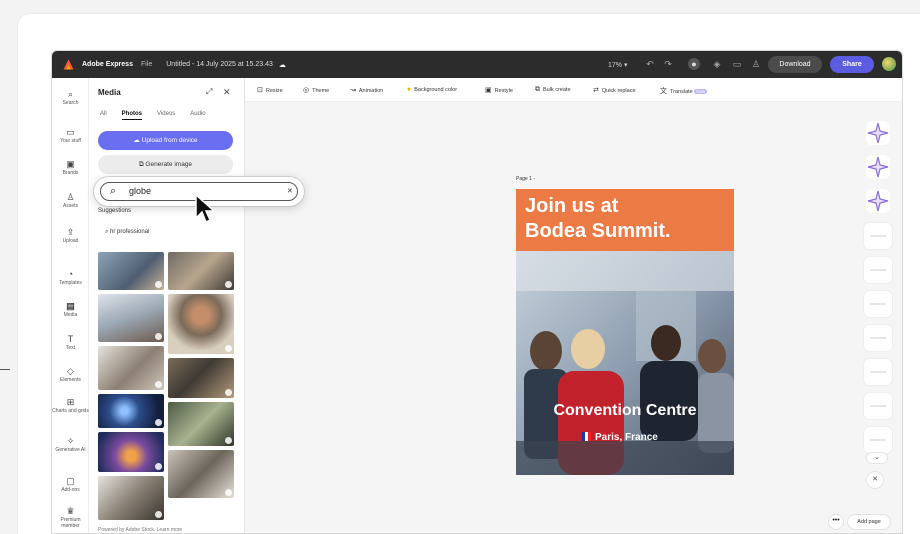 The height and width of the screenshot is (534, 920). What do you see at coordinates (219, 64) in the screenshot?
I see `document-title: Untitled - 14 July 2025 at 15.23.43` at bounding box center [219, 64].